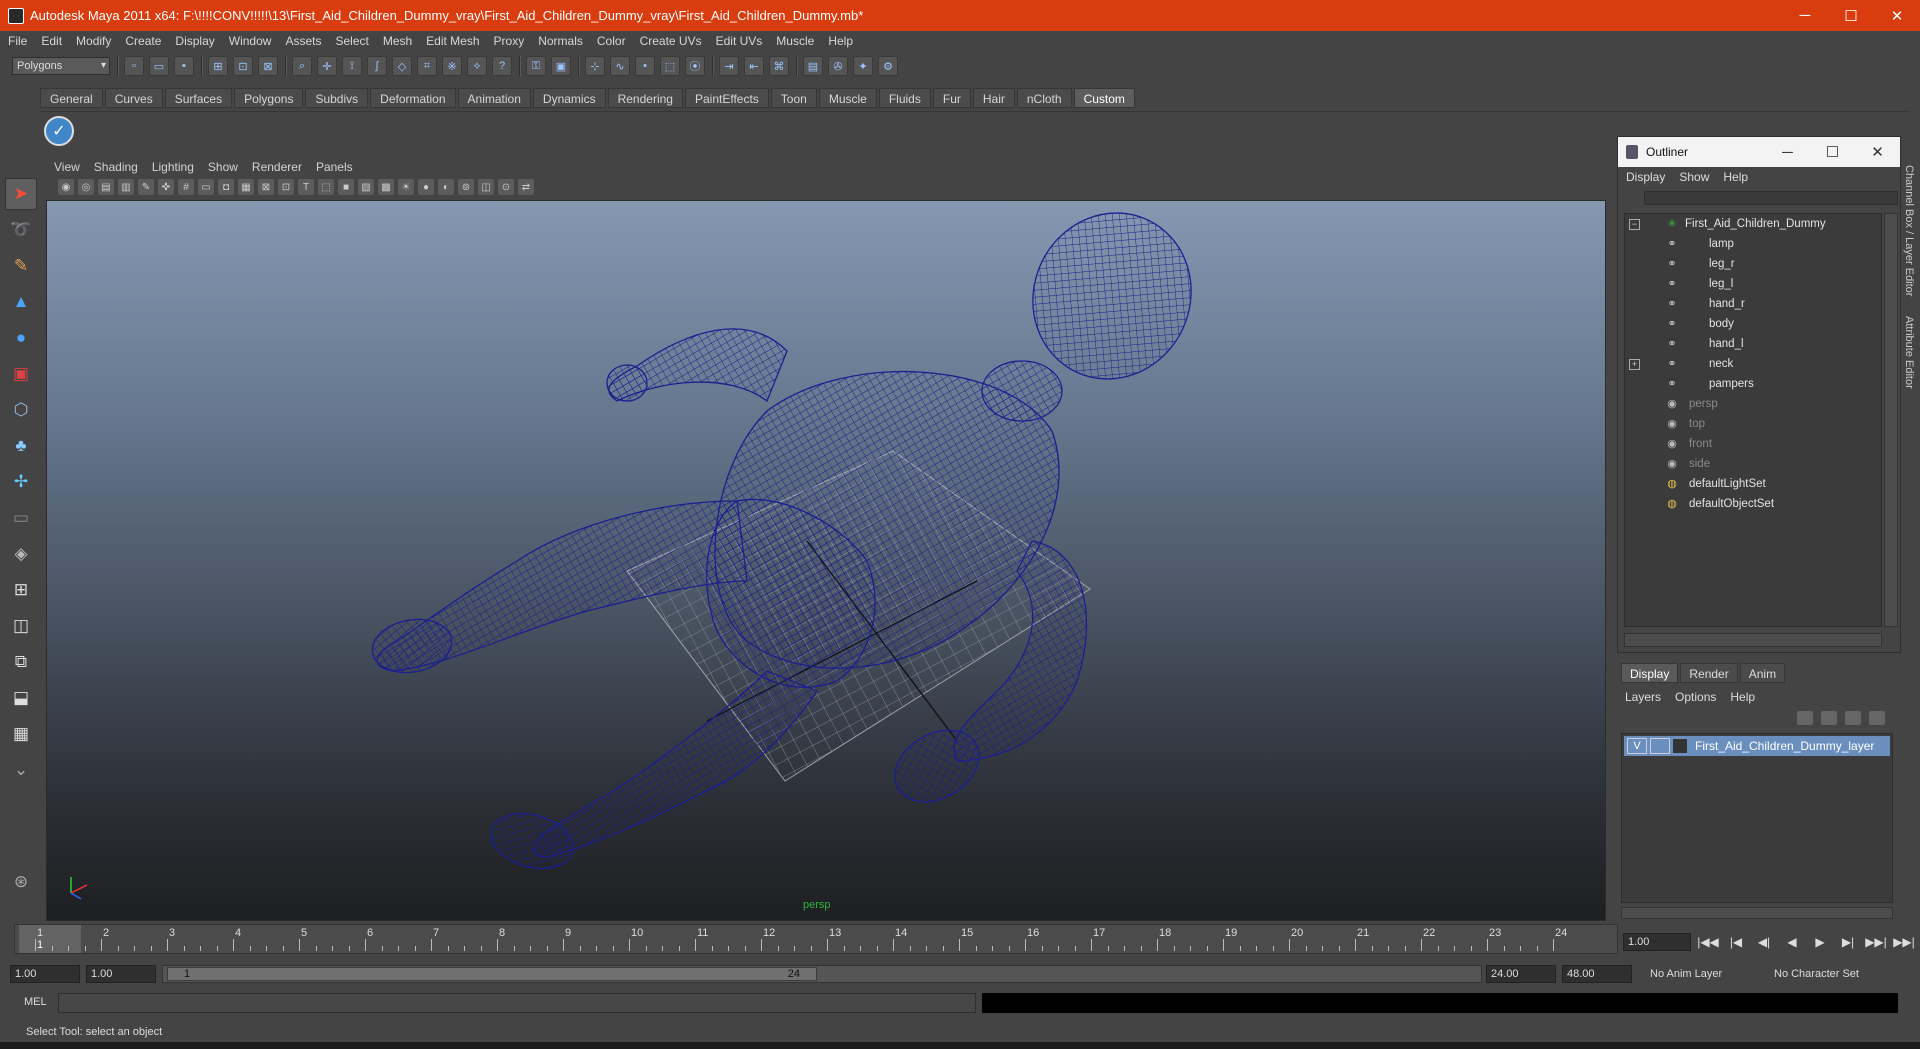 The height and width of the screenshot is (1049, 1920). What do you see at coordinates (1829, 974) in the screenshot?
I see `character-set-dropdown: No Character Set` at bounding box center [1829, 974].